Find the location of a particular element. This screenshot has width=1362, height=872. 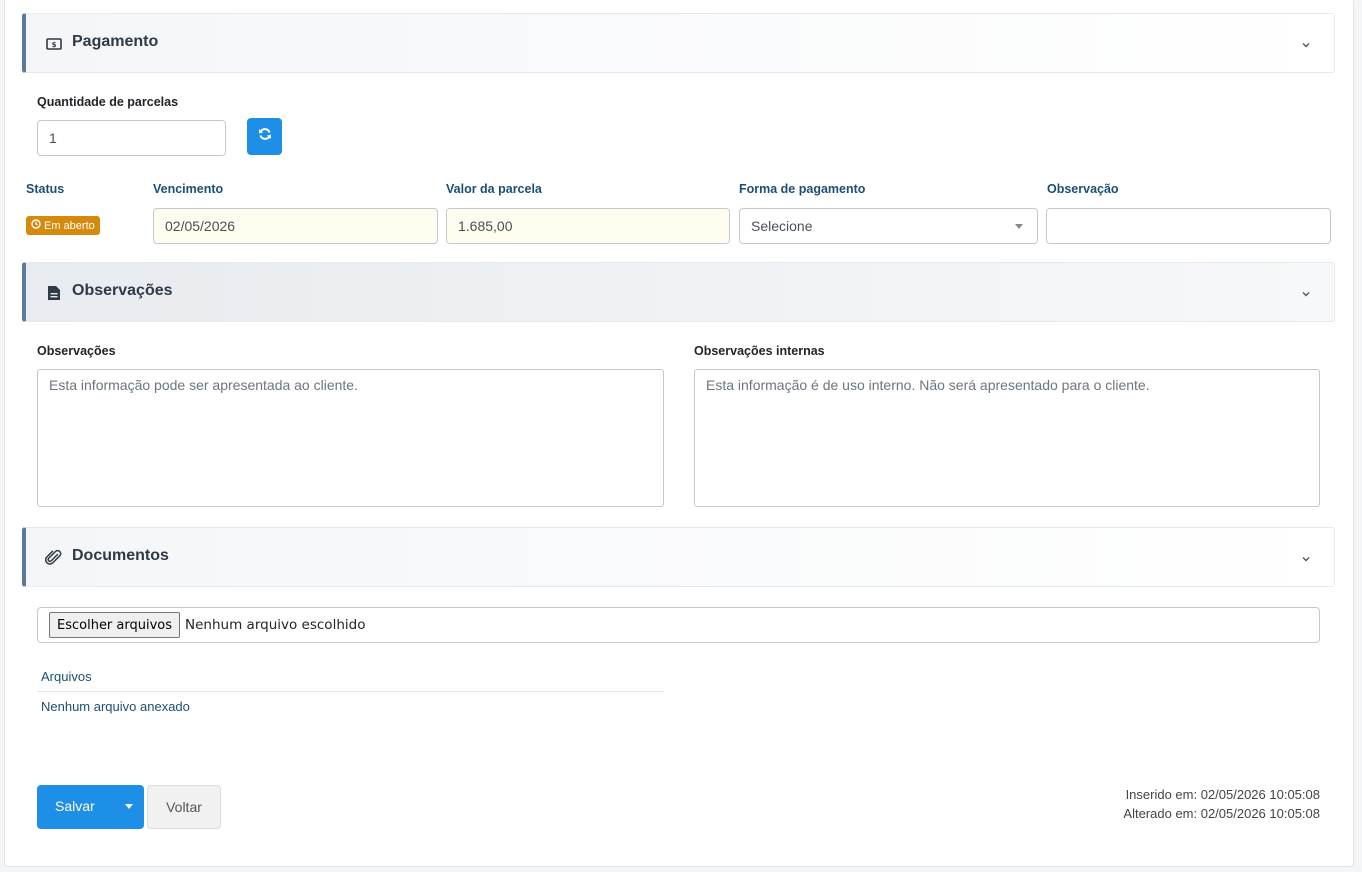

caret-down-icon is located at coordinates (129, 806).